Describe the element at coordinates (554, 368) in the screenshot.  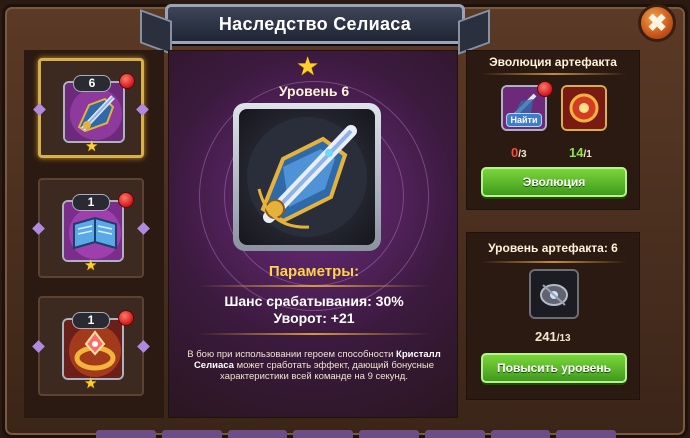
I see `level-up-button: Повысить уровень` at that location.